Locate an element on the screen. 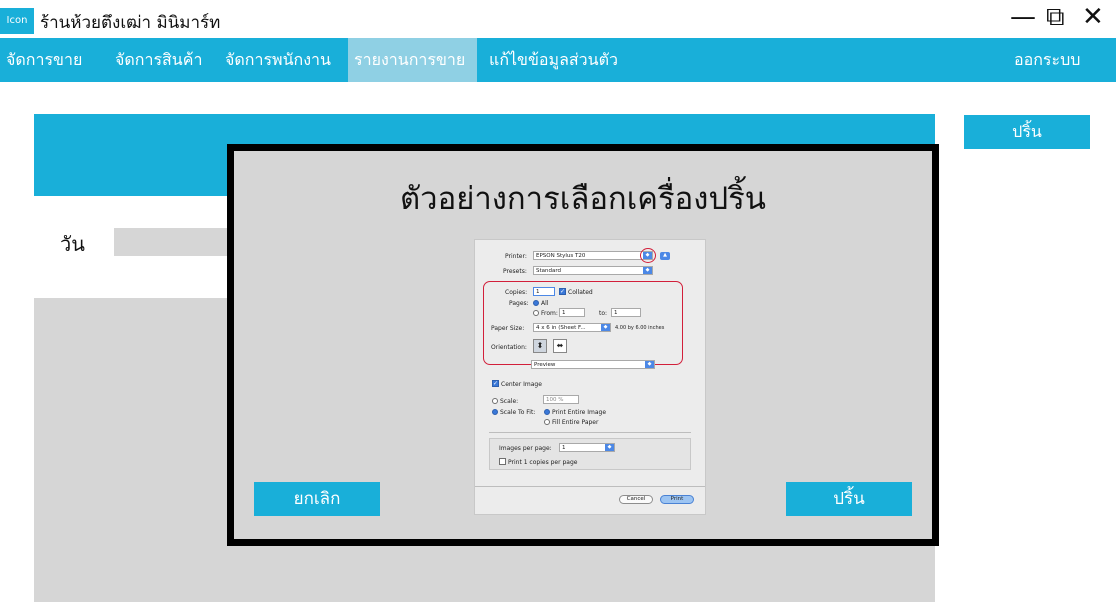 The image size is (1116, 602). logout-button: ออกระบบ is located at coordinates (1047, 60).